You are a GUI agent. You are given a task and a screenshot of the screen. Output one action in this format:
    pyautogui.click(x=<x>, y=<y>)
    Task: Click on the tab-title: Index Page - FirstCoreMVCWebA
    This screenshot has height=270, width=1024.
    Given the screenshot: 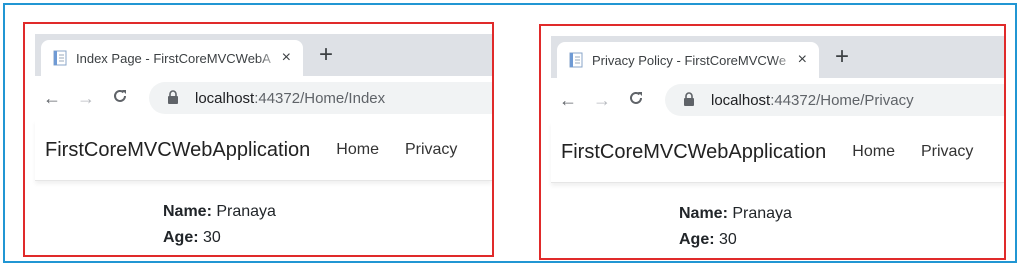 What is the action you would take?
    pyautogui.click(x=173, y=58)
    